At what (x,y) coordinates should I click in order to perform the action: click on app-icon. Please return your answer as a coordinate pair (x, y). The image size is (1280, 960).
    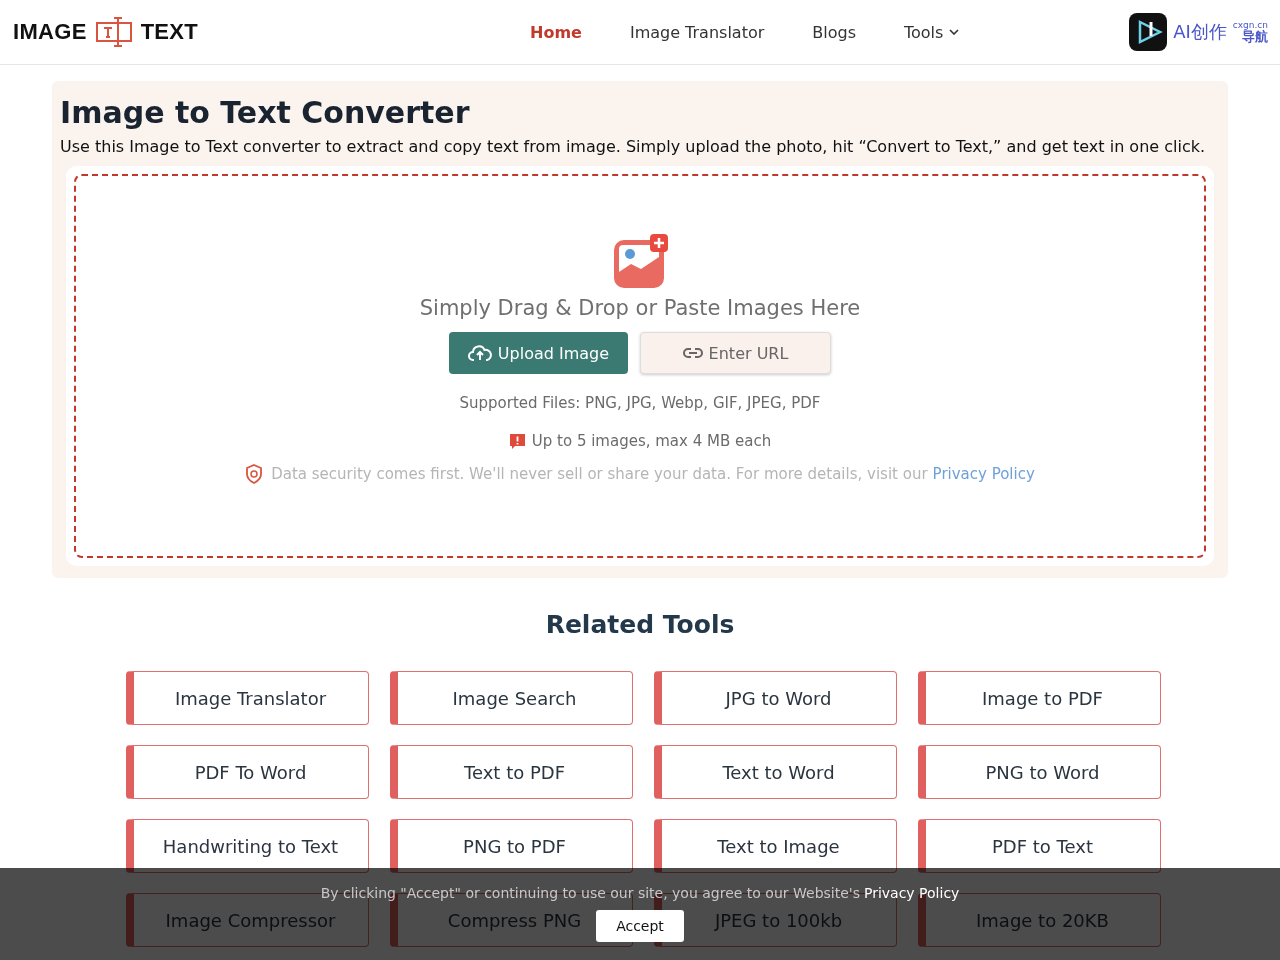
    Looking at the image, I should click on (1148, 32).